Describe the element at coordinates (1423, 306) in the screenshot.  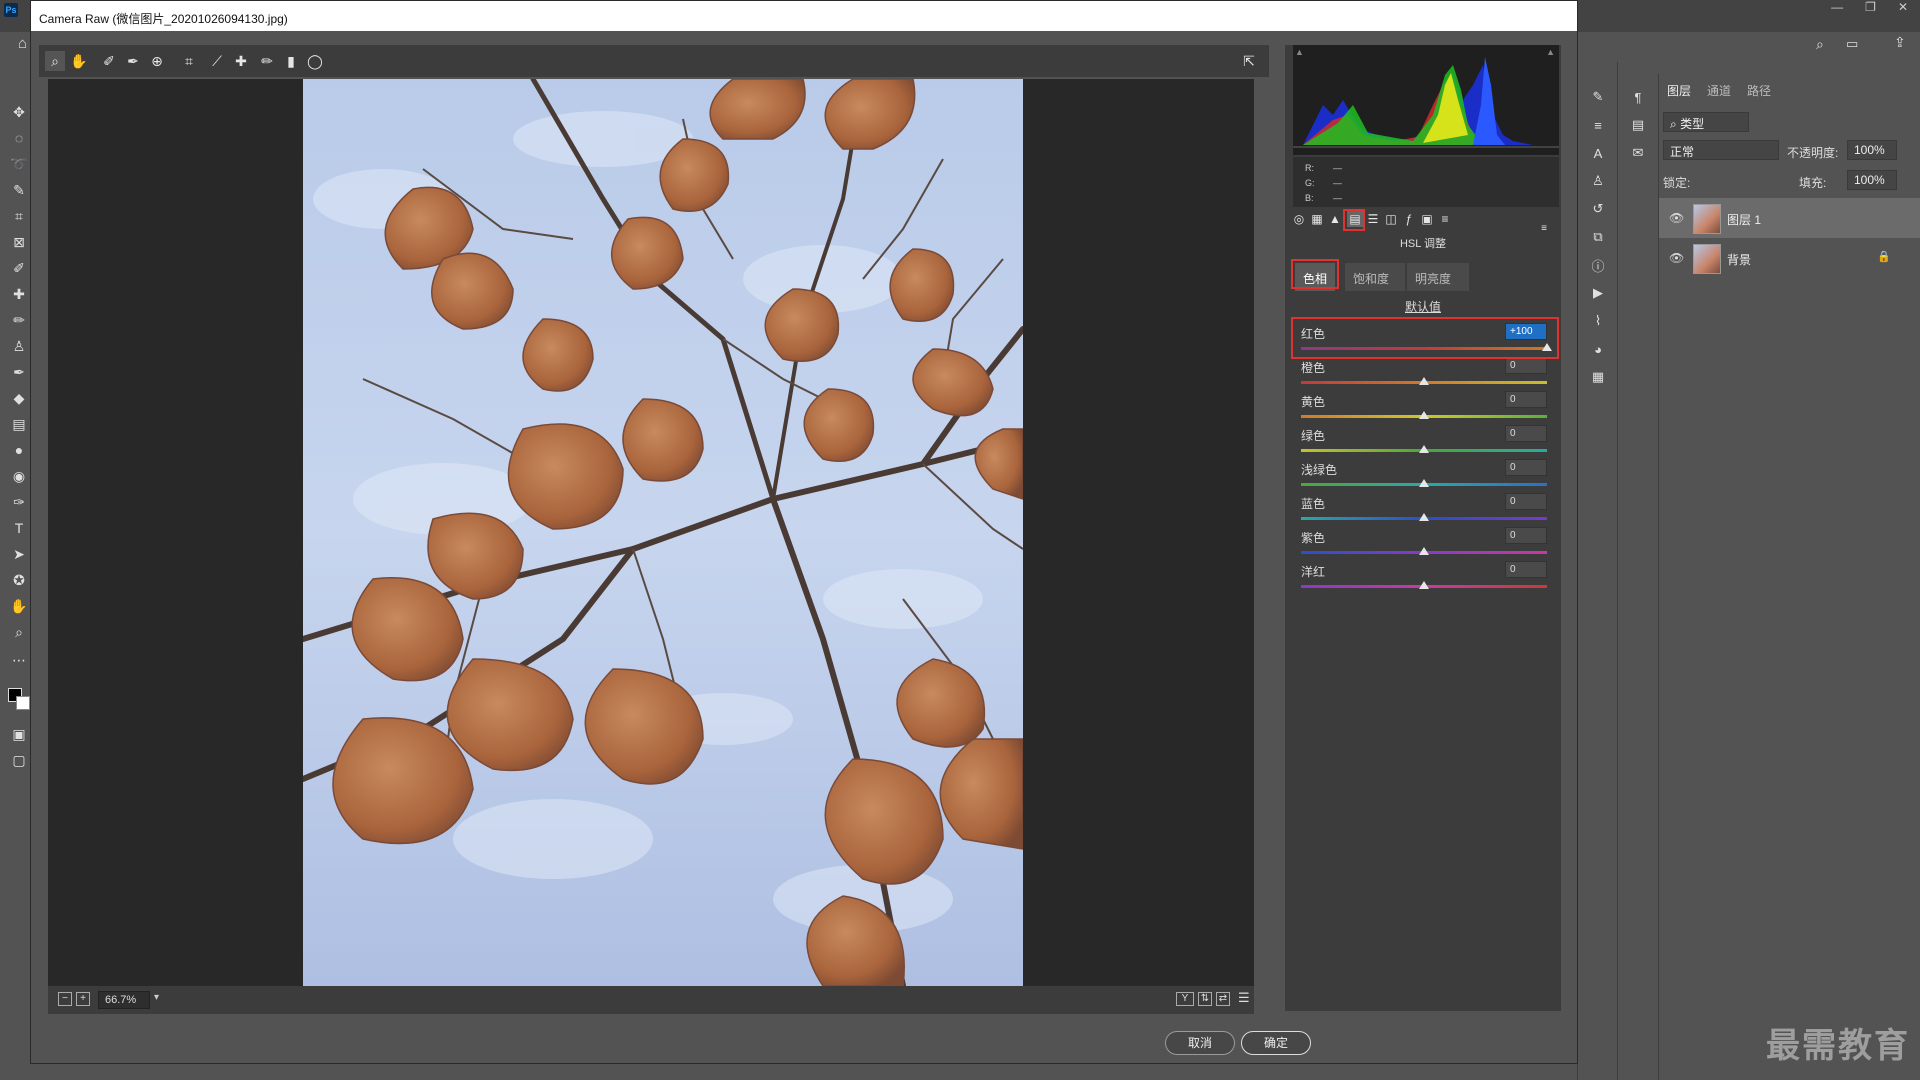
I see `default-link: 默认值` at that location.